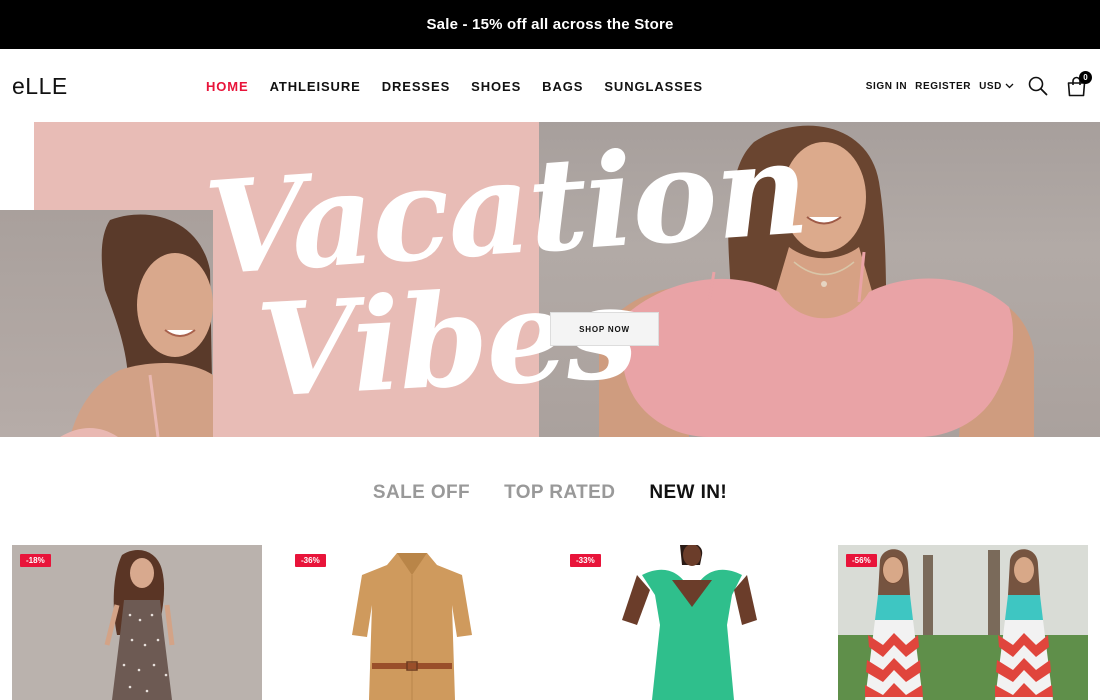 Image resolution: width=1100 pixels, height=700 pixels. Describe the element at coordinates (35, 560) in the screenshot. I see `discount-badge: -18%` at that location.